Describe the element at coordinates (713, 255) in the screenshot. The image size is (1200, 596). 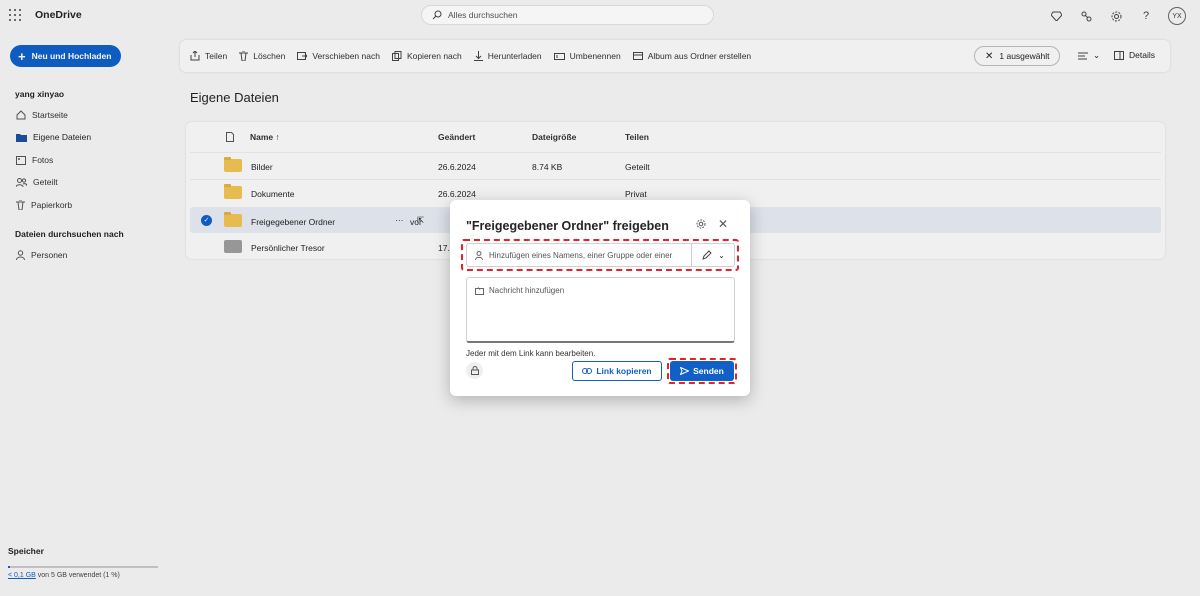
I see `permission-dropdown: ⌄` at that location.